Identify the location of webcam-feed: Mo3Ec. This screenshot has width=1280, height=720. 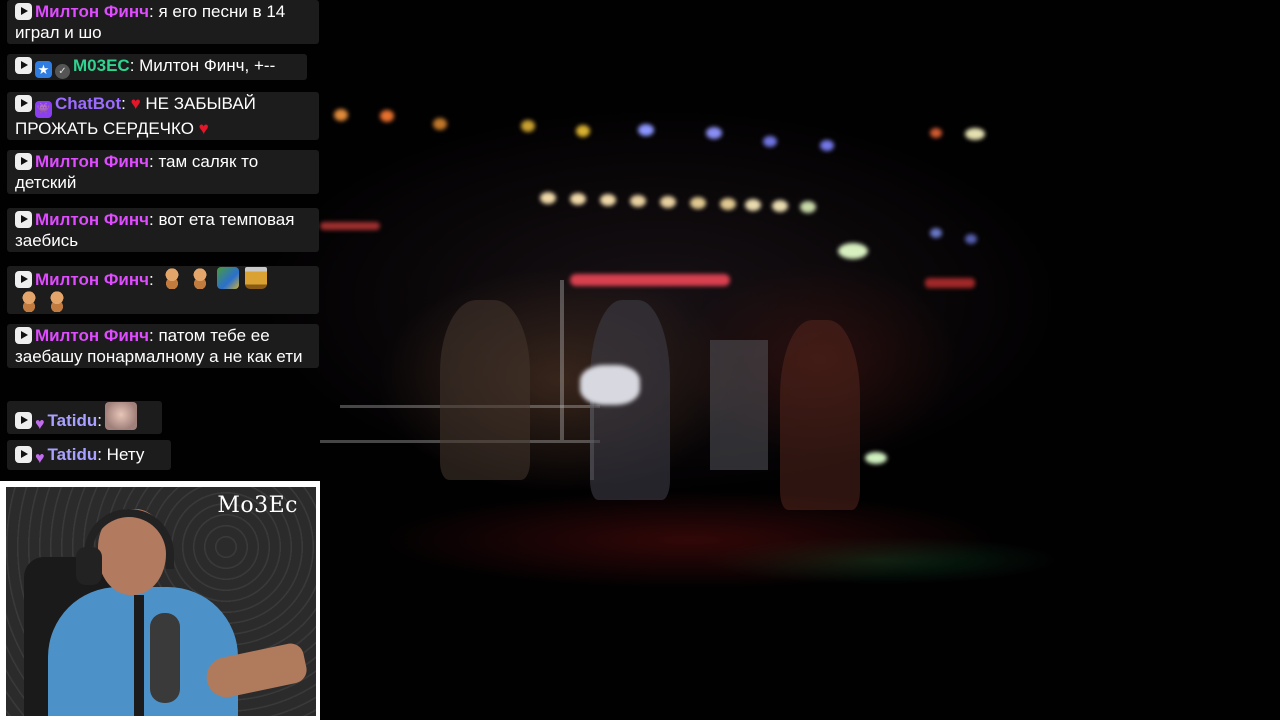
(161, 601).